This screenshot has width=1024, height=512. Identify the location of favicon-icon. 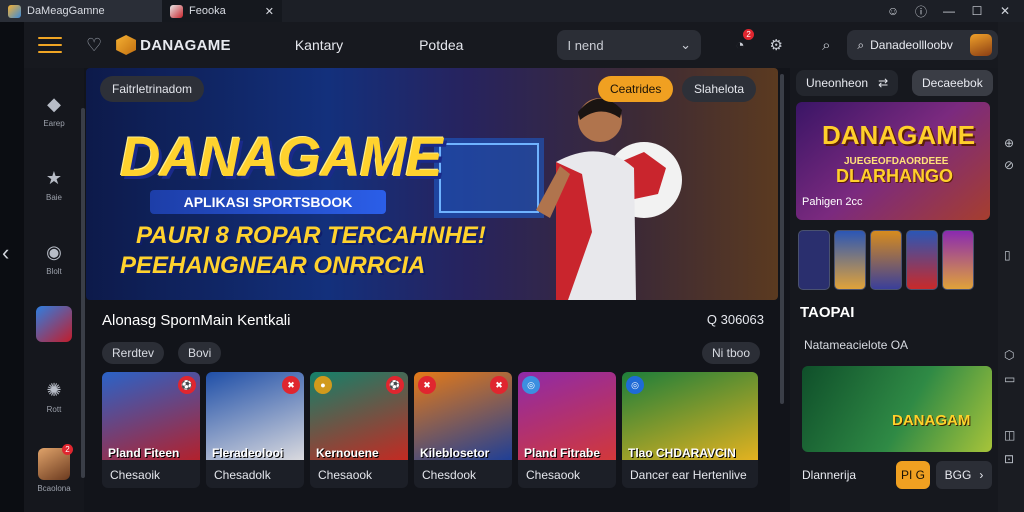
(14, 11).